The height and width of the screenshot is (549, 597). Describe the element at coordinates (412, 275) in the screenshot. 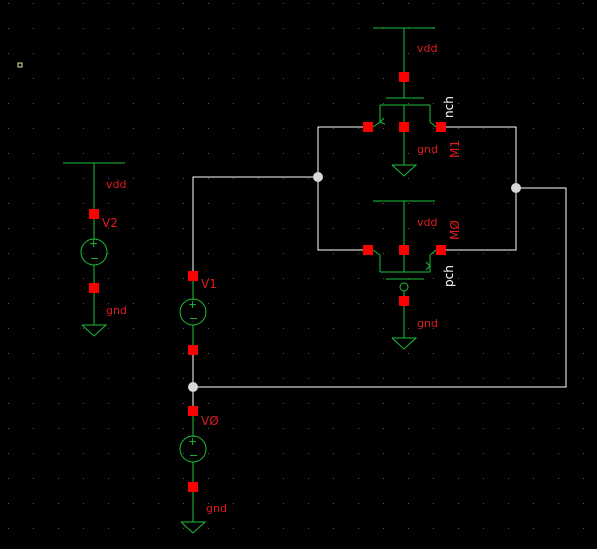

I see `transistor-m0-pch: vdd gnd MØ pch` at that location.